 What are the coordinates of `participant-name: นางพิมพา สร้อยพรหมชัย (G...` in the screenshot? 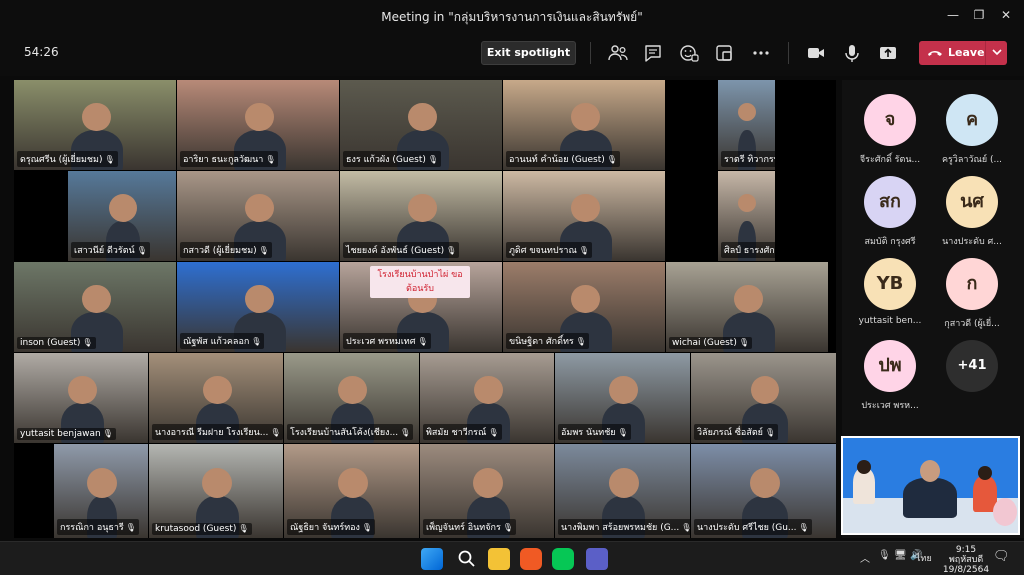 It's located at (620, 528).